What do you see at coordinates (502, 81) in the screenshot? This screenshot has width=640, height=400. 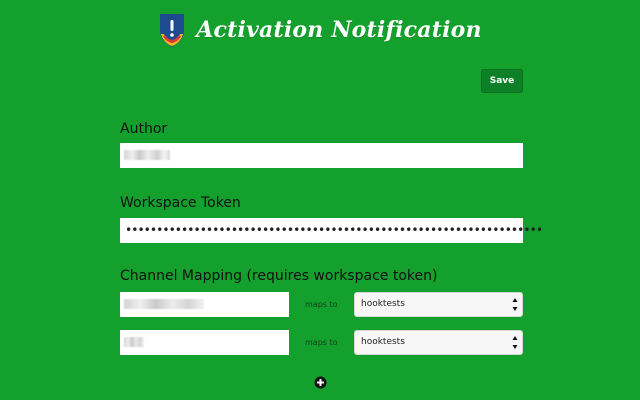 I see `save-button: Save` at bounding box center [502, 81].